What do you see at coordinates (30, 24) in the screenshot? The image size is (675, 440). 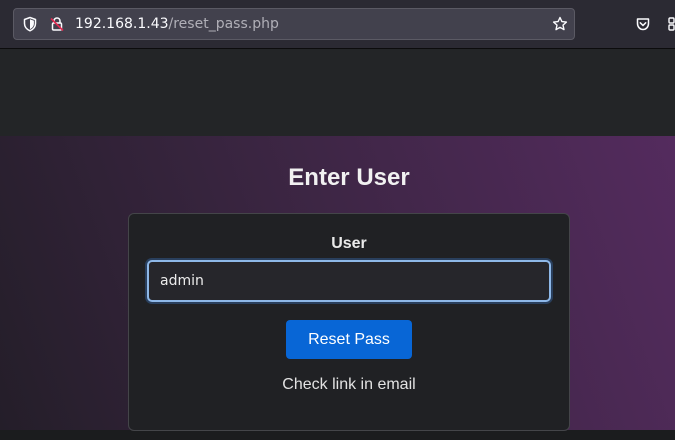 I see `shield-icon` at bounding box center [30, 24].